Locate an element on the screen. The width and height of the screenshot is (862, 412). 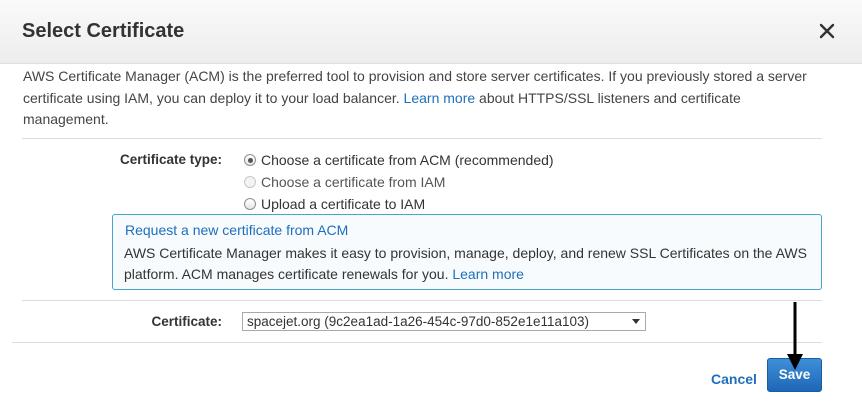
learn-more-link-intro: Learn more is located at coordinates (440, 98).